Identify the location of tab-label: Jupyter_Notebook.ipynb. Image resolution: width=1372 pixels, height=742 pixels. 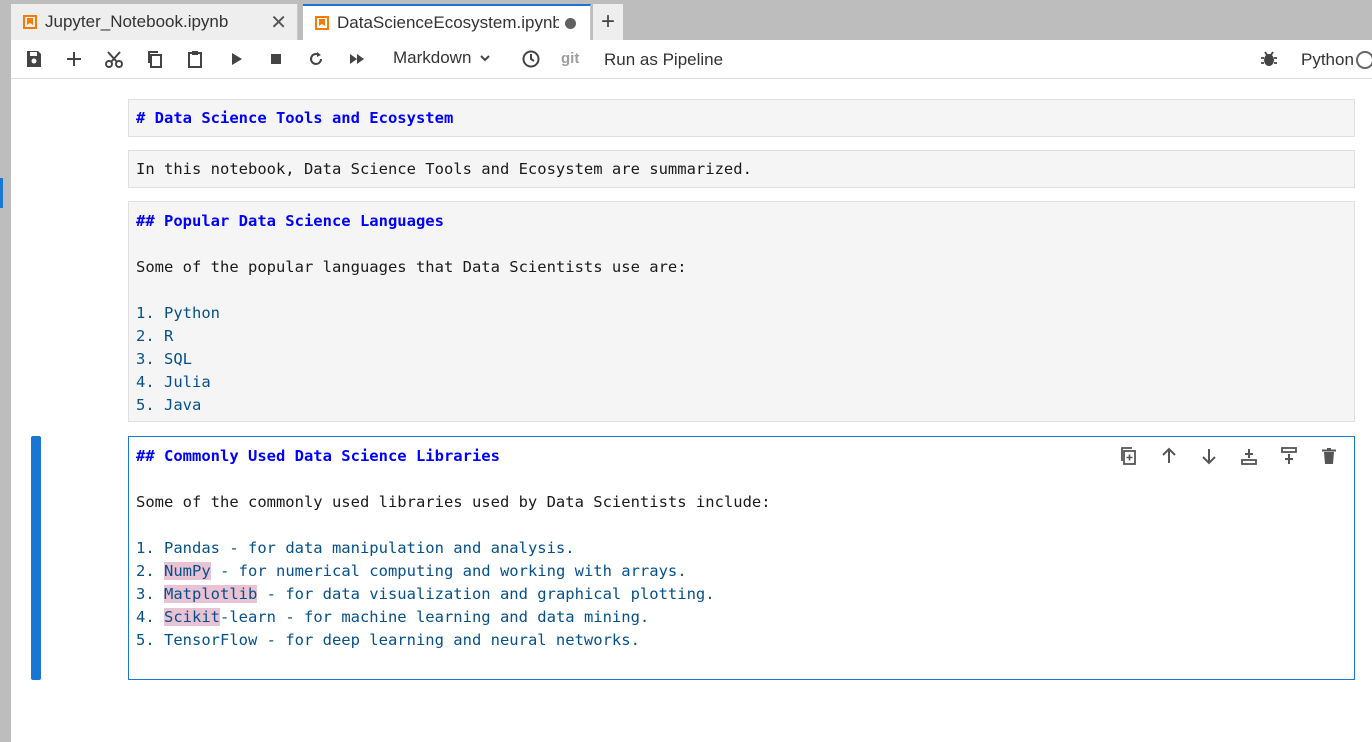
(137, 21).